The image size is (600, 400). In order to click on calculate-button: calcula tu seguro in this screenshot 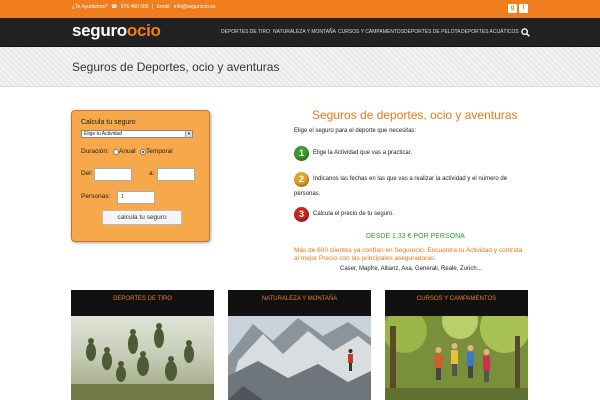, I will do `click(142, 217)`.